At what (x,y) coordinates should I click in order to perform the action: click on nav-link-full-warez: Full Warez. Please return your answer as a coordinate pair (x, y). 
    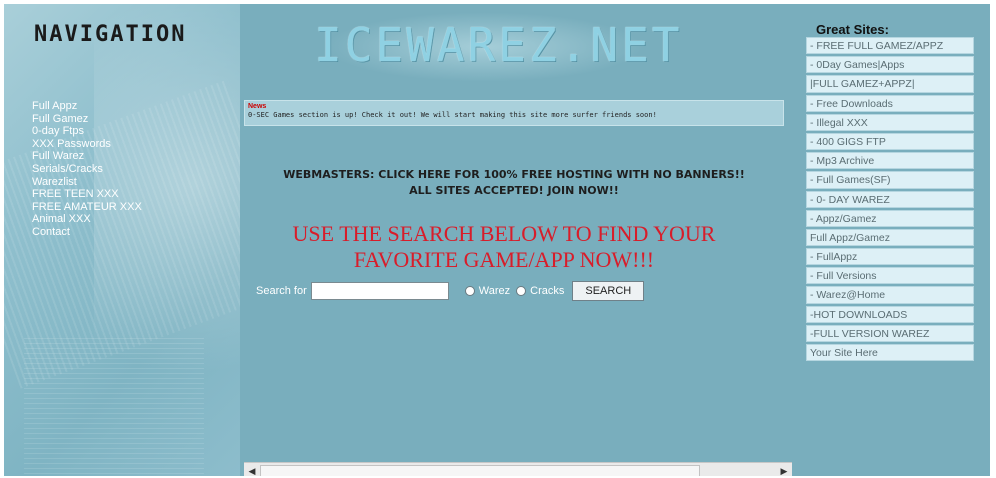
    Looking at the image, I should click on (58, 156).